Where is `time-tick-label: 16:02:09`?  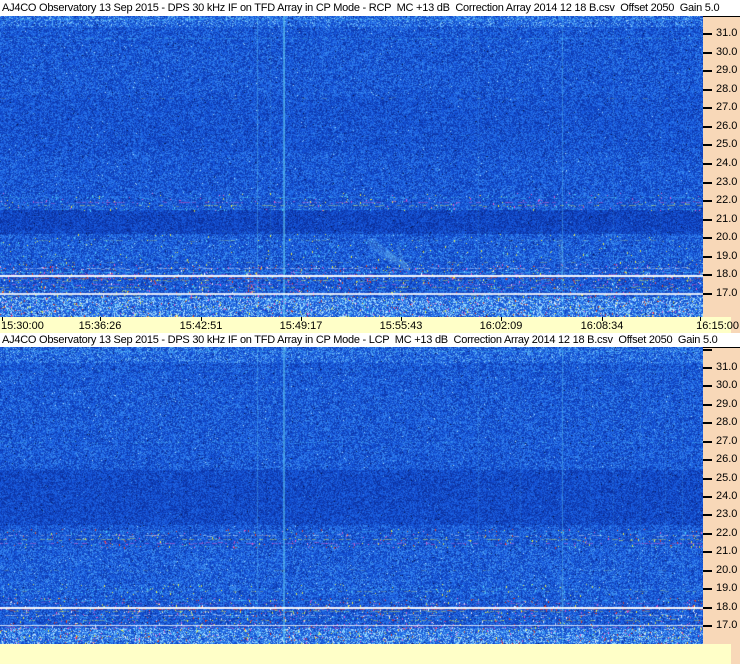
time-tick-label: 16:02:09 is located at coordinates (501, 326).